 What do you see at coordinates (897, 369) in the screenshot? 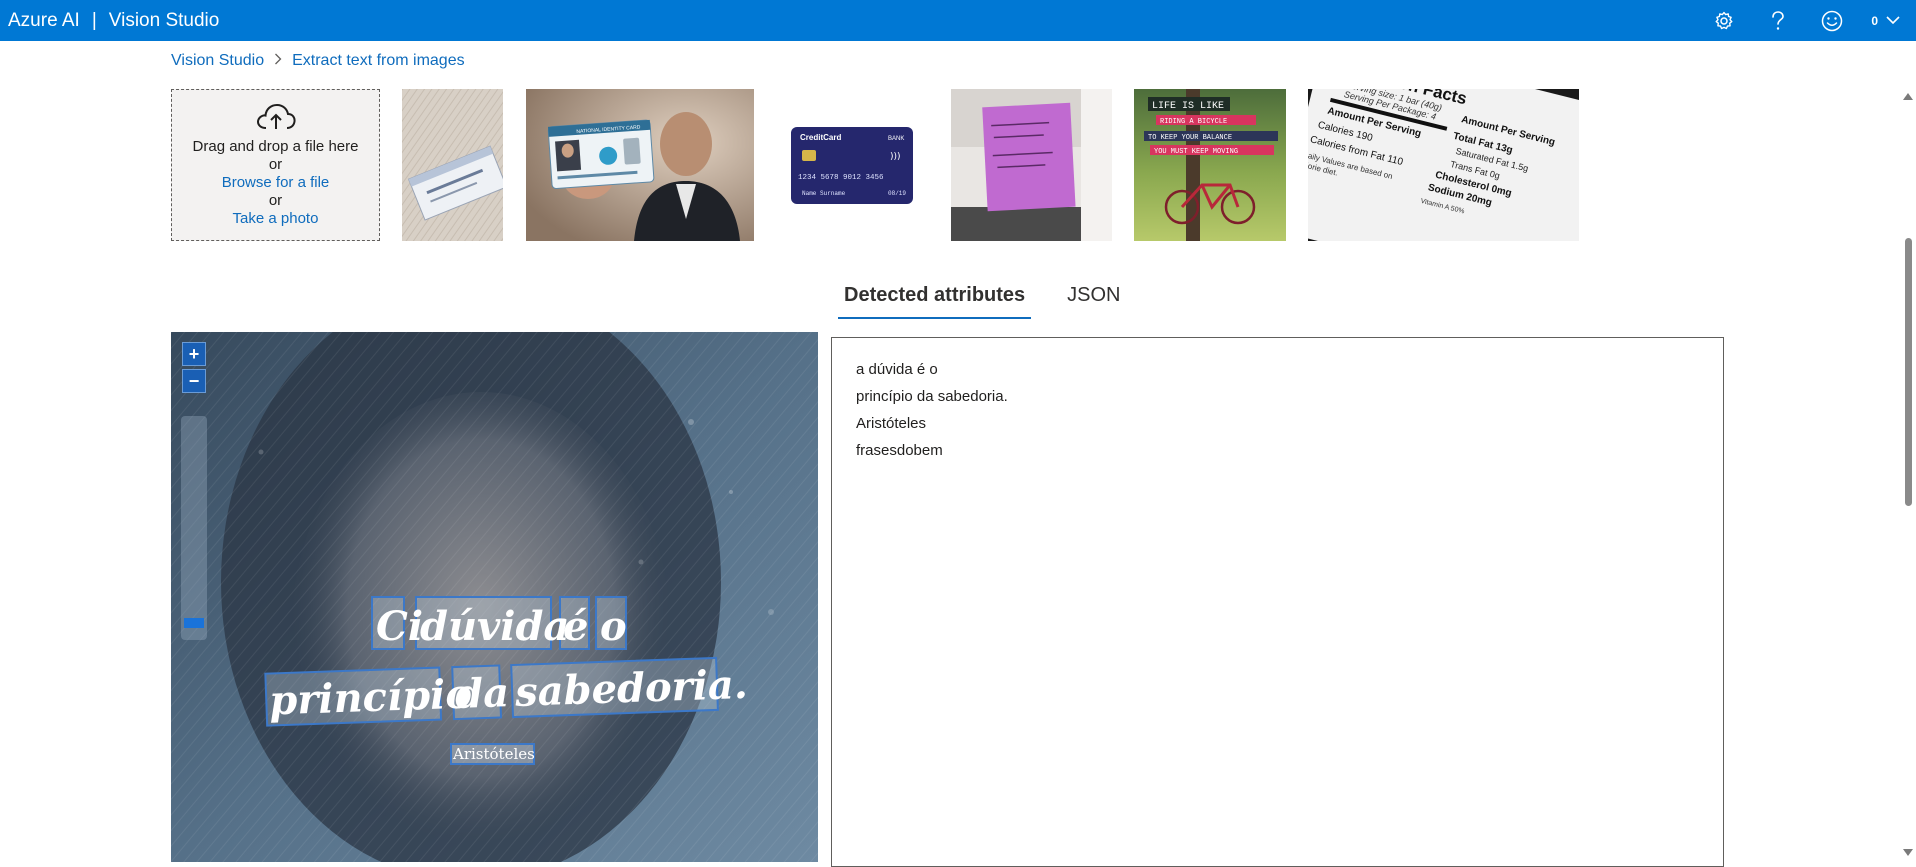
I see `detected-line: a dúvida é o` at bounding box center [897, 369].